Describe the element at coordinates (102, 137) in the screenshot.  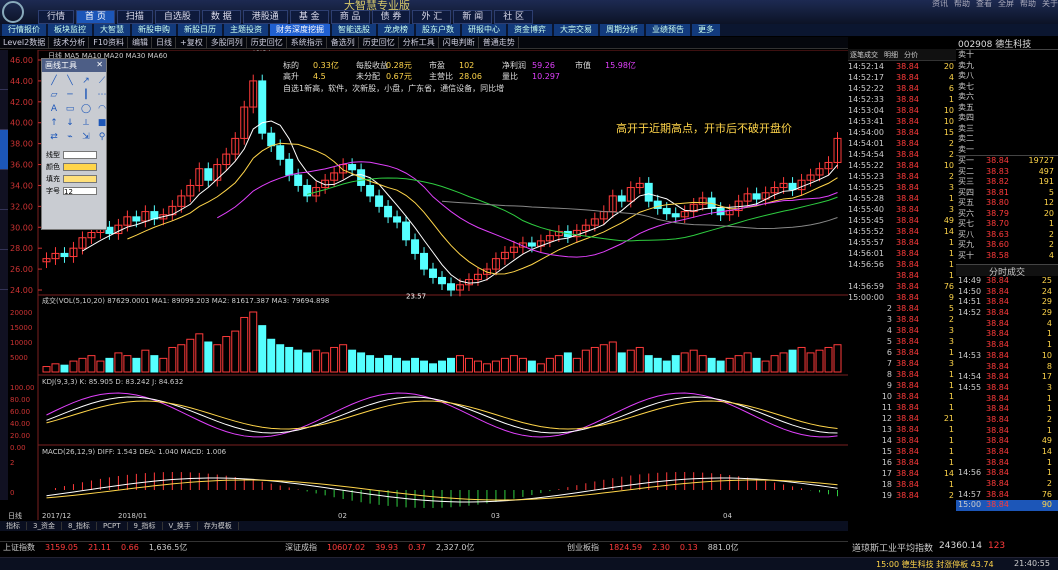
I see `draw-tool-icon: ⚲` at that location.